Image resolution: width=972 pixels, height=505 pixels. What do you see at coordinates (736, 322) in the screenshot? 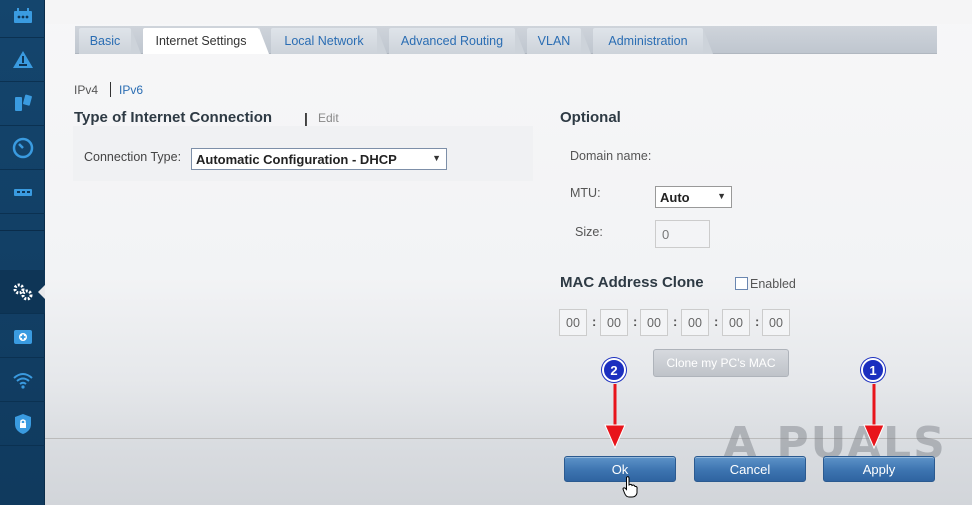
I see `mac-segment-5: 00` at bounding box center [736, 322].